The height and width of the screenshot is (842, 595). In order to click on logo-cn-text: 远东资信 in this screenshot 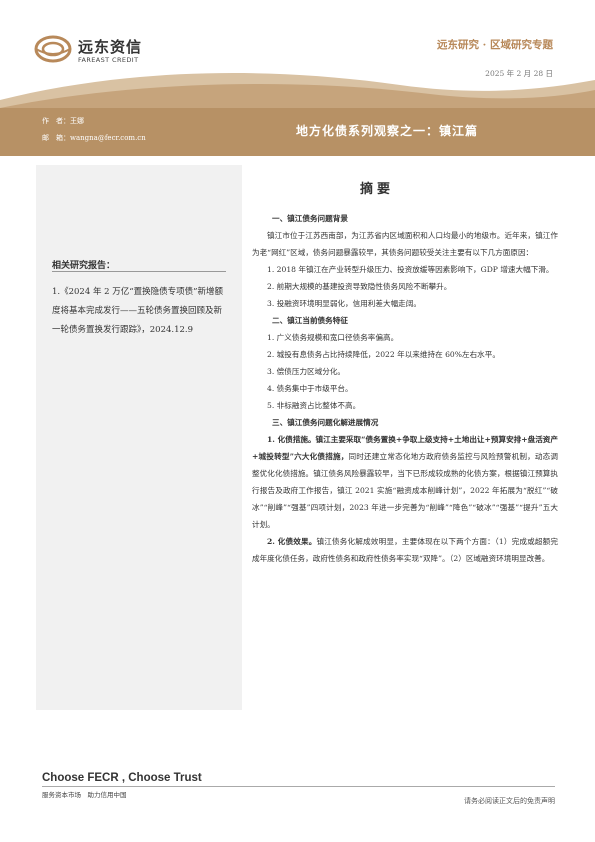, I will do `click(110, 47)`.